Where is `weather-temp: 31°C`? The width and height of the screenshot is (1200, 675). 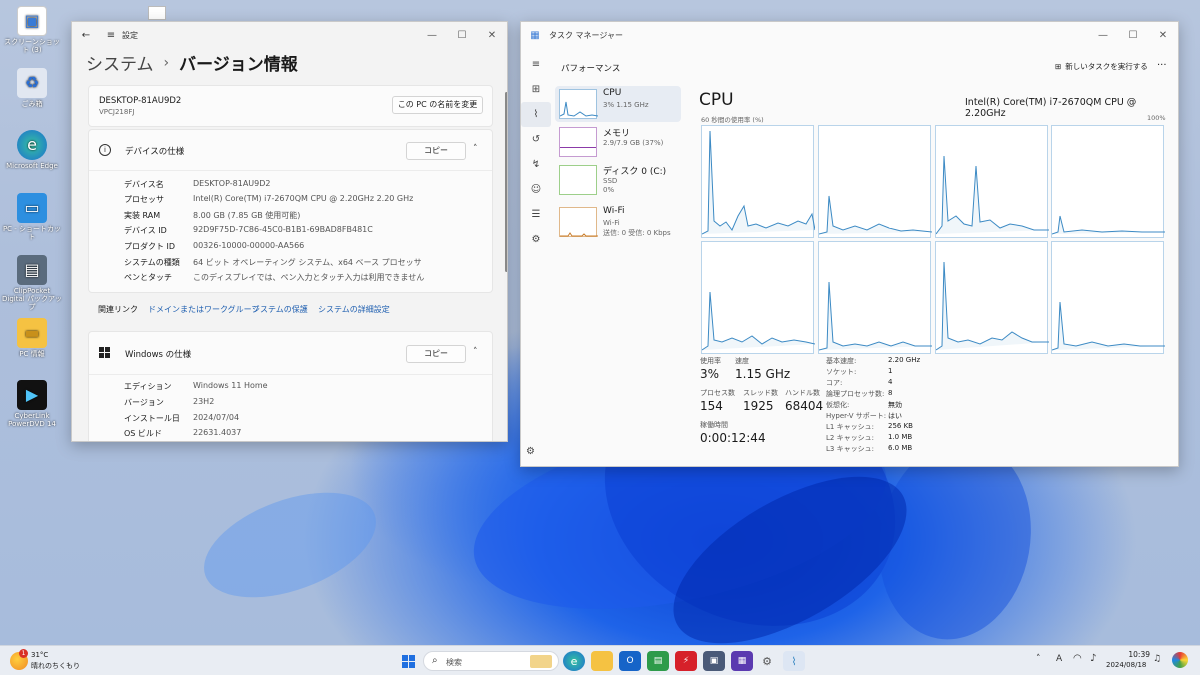
weather-temp: 31°C is located at coordinates (39, 655).